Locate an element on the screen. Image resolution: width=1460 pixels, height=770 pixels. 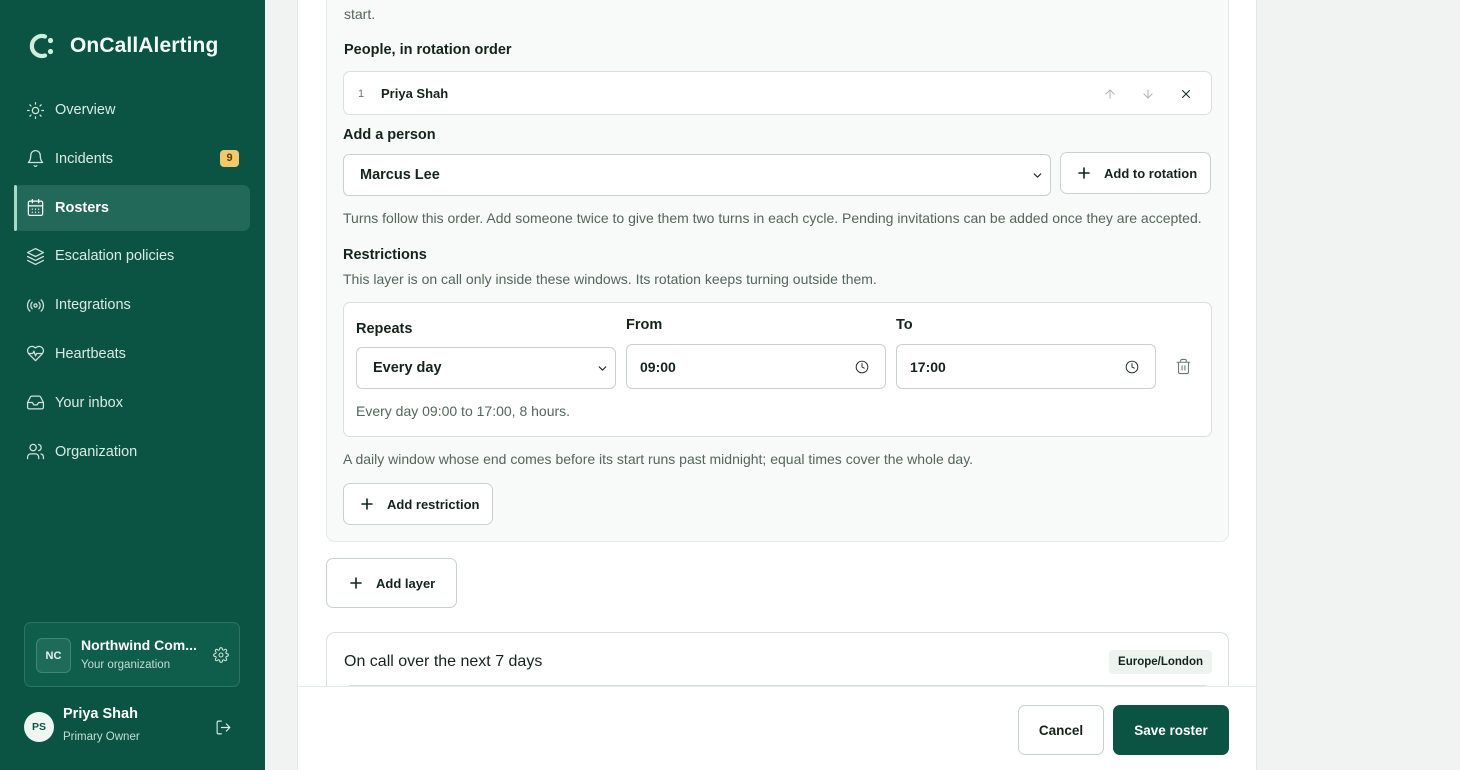
nav-item-escalation-policies: Escalation policies is located at coordinates (132, 256).